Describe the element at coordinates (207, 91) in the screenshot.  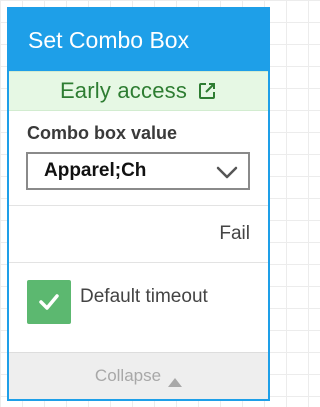
I see `external-link-icon` at that location.